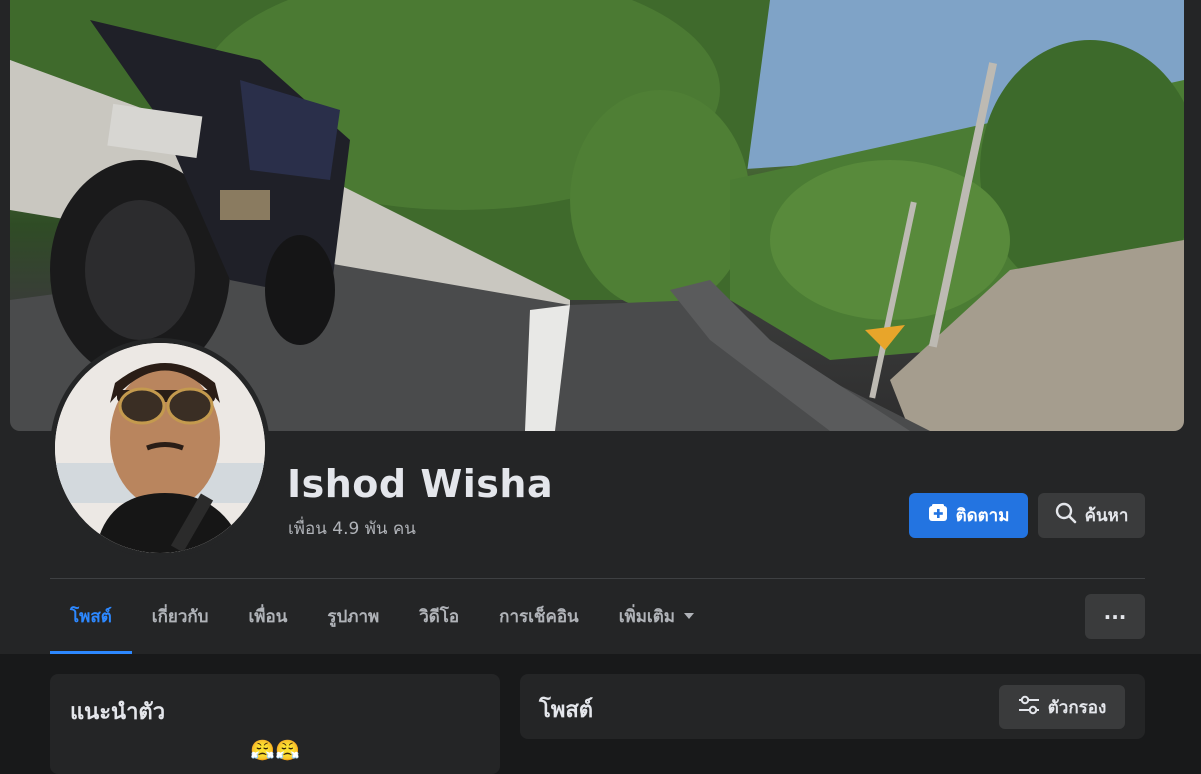 The width and height of the screenshot is (1201, 774). What do you see at coordinates (938, 515) in the screenshot?
I see `follow-icon` at bounding box center [938, 515].